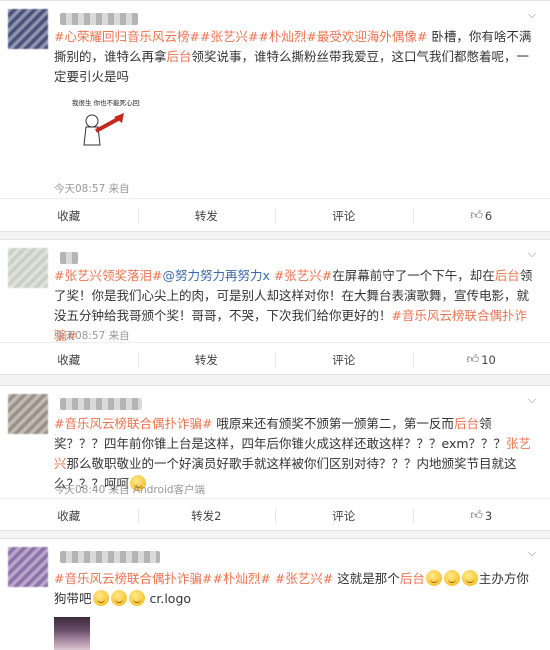  I want to click on sticker-caption: 我很生 你也不能死心回来, so click(106, 102).